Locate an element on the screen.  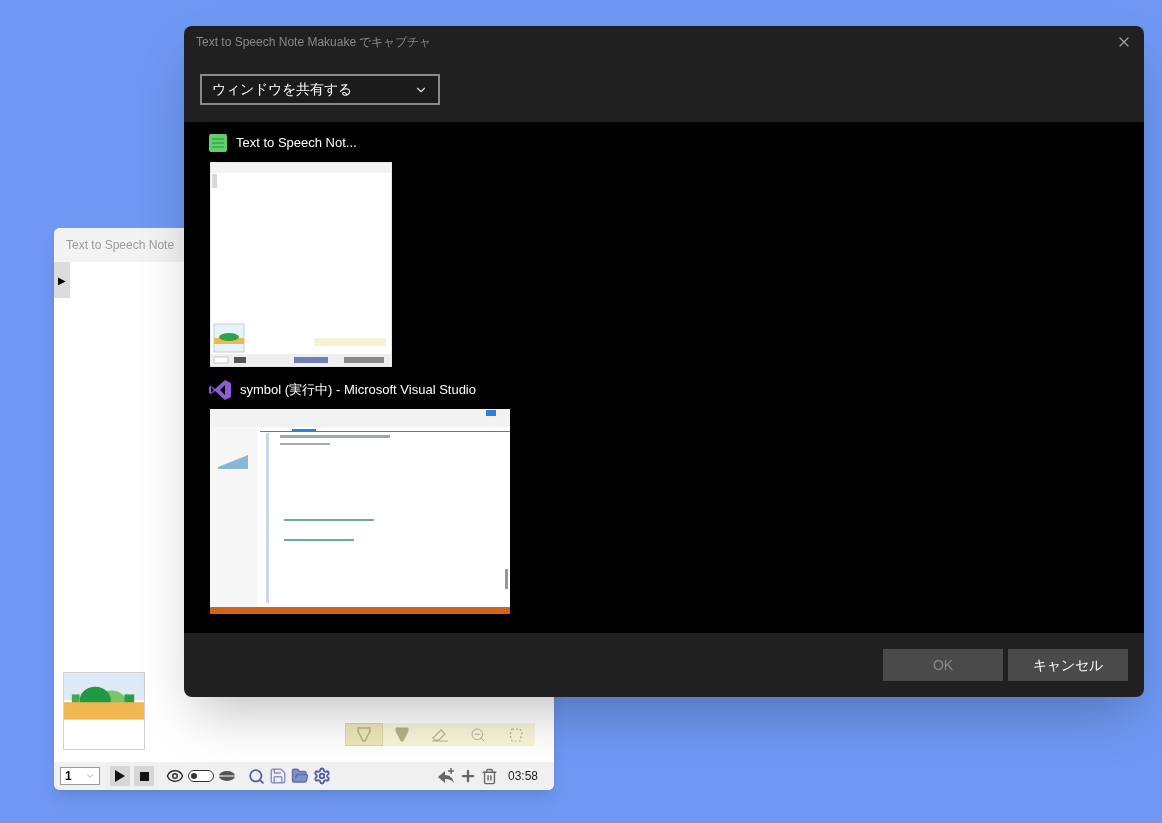
play-icon is located at coordinates (120, 776).